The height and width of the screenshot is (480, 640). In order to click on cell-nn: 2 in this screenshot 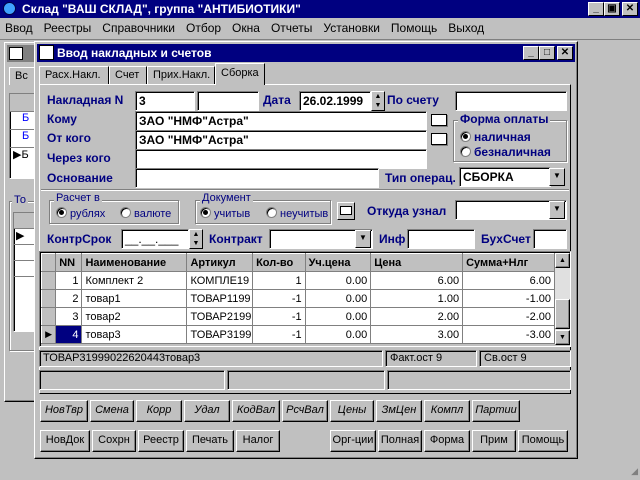, I will do `click(69, 298)`.